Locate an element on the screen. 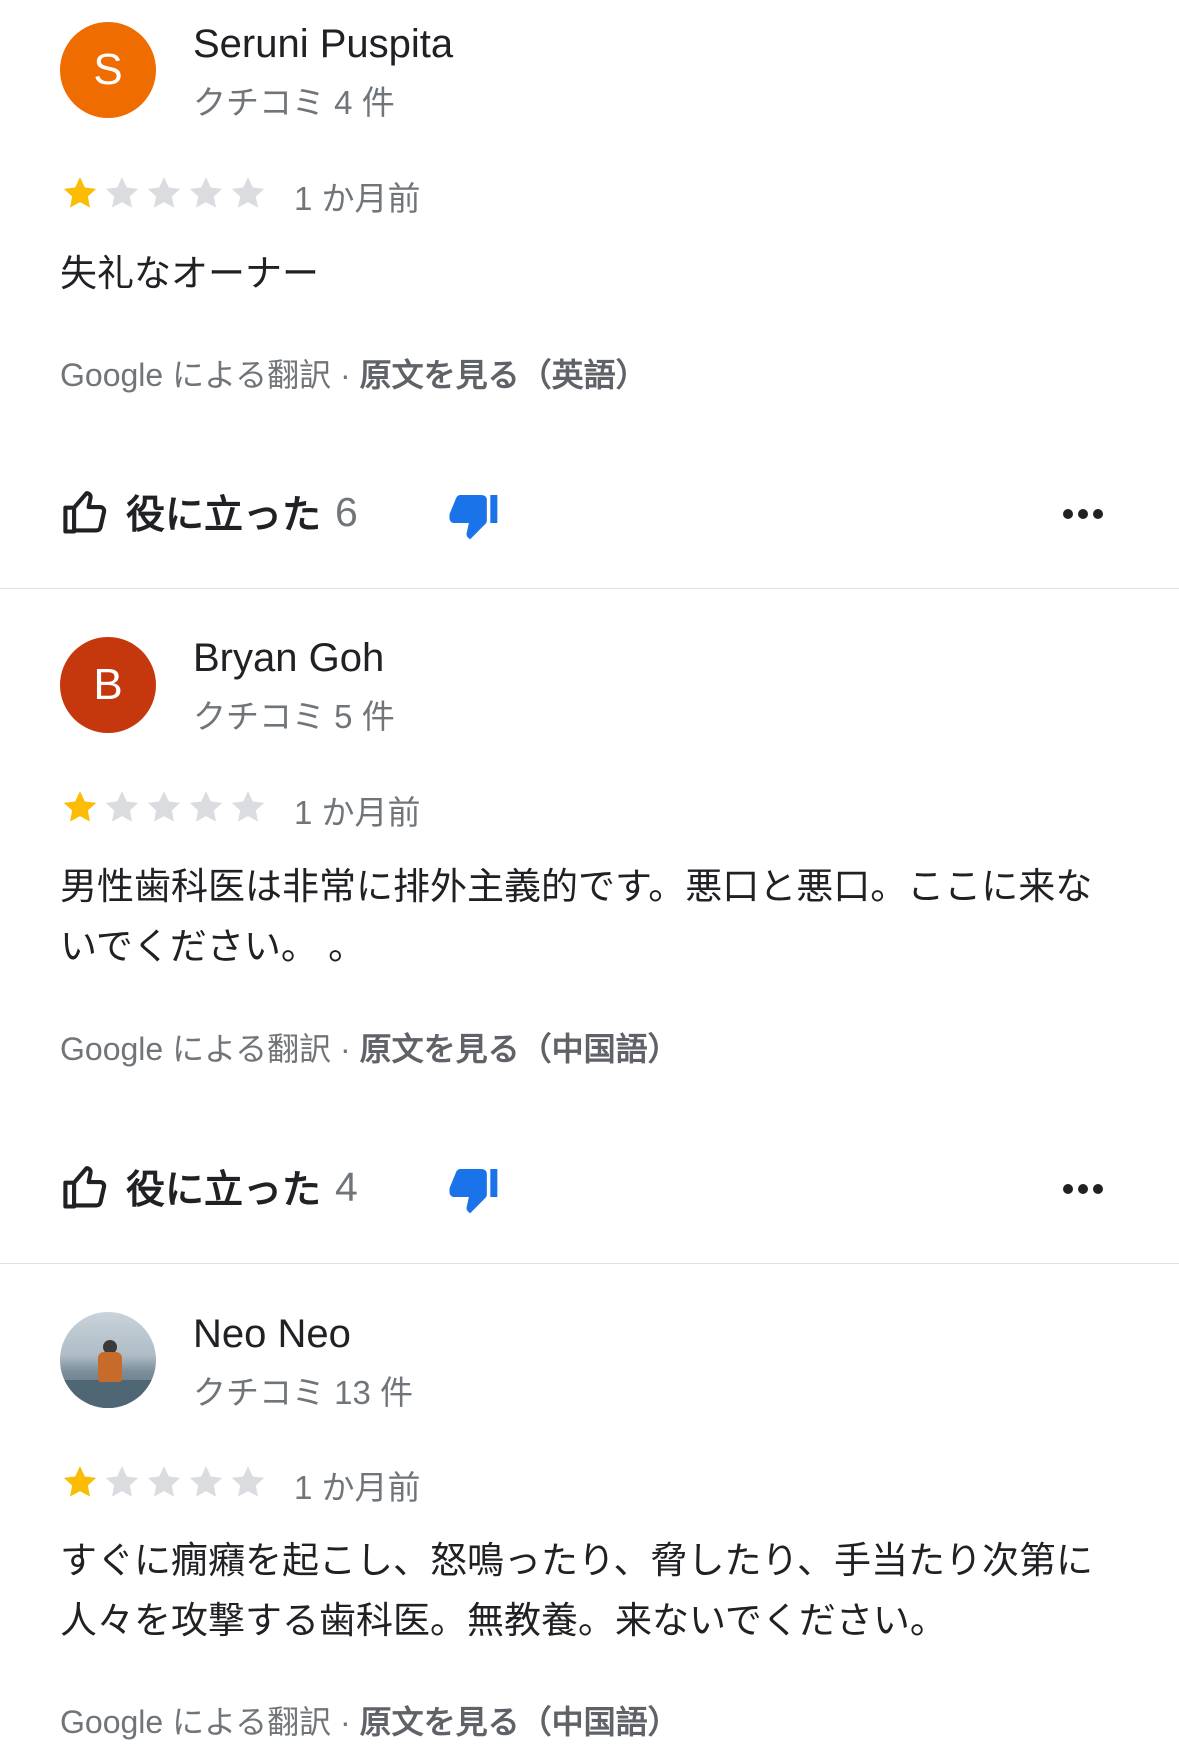 The width and height of the screenshot is (1179, 1763). author-review-count: クチコミ 4 件 is located at coordinates (294, 102).